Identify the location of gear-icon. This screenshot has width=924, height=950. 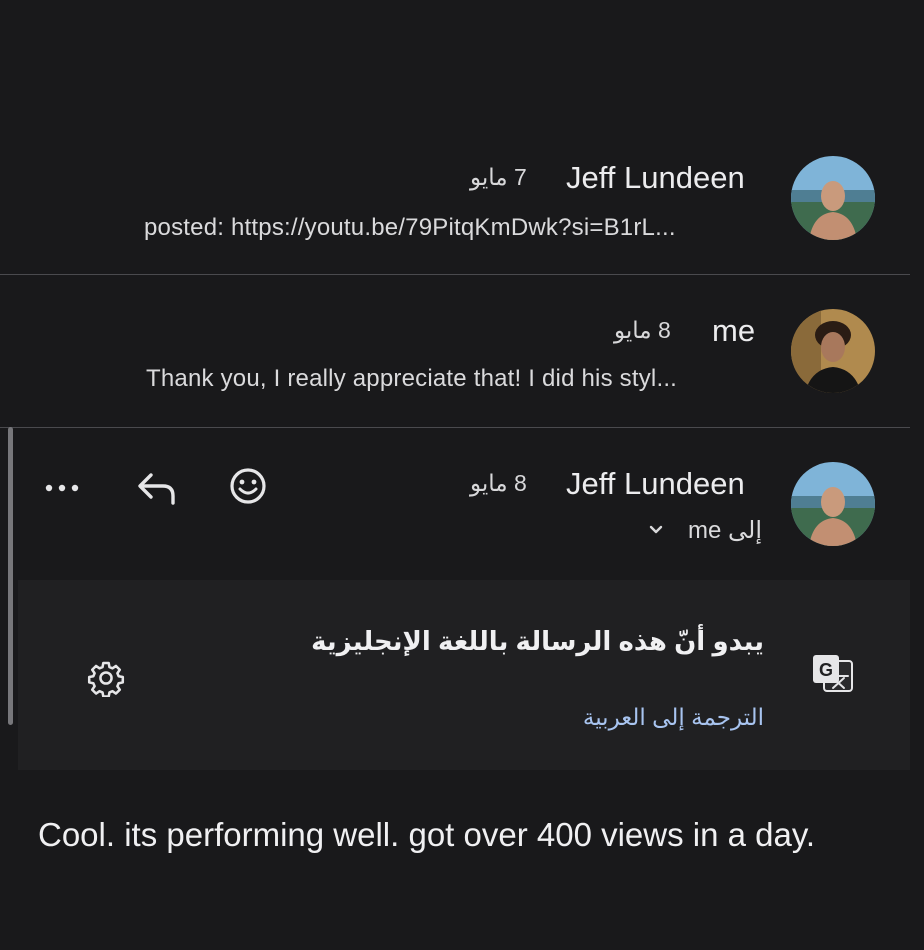
(106, 679).